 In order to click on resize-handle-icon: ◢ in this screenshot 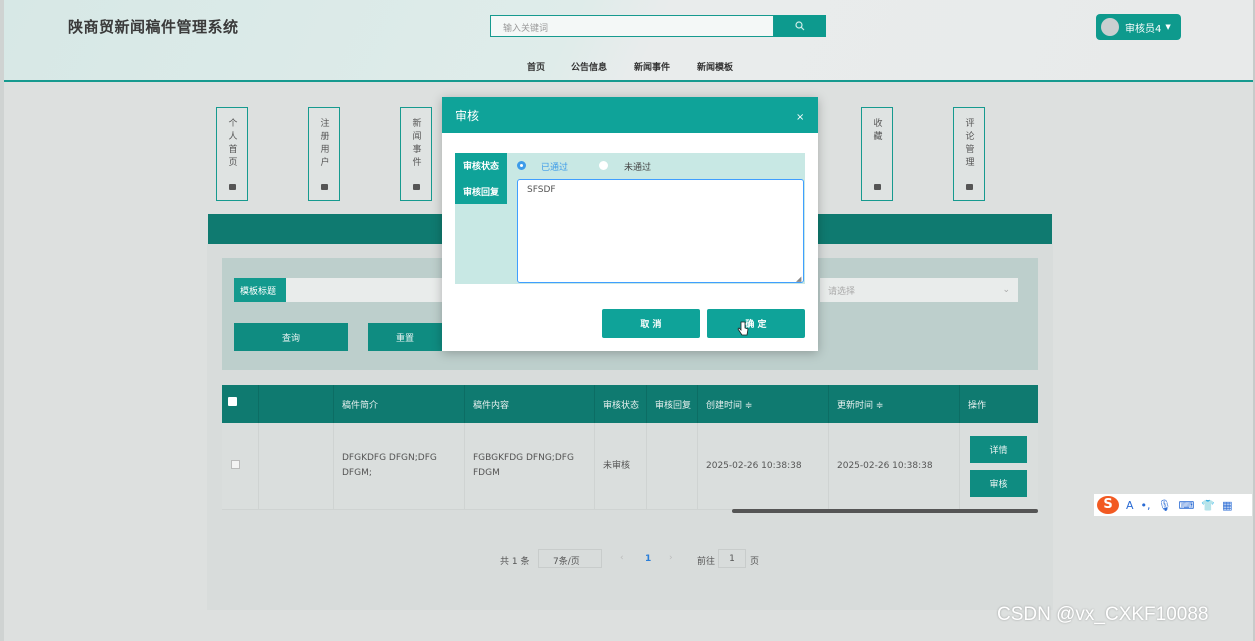, I will do `click(798, 279)`.